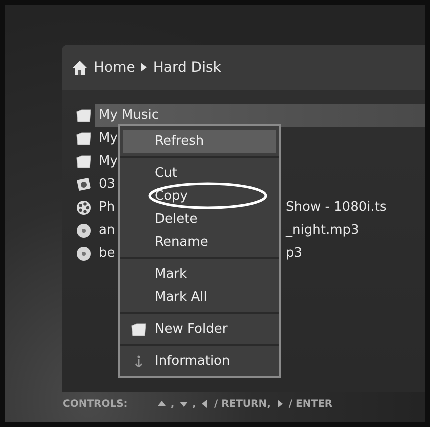 This screenshot has height=427, width=430. What do you see at coordinates (115, 68) in the screenshot?
I see `breadcrumb-item: Home` at bounding box center [115, 68].